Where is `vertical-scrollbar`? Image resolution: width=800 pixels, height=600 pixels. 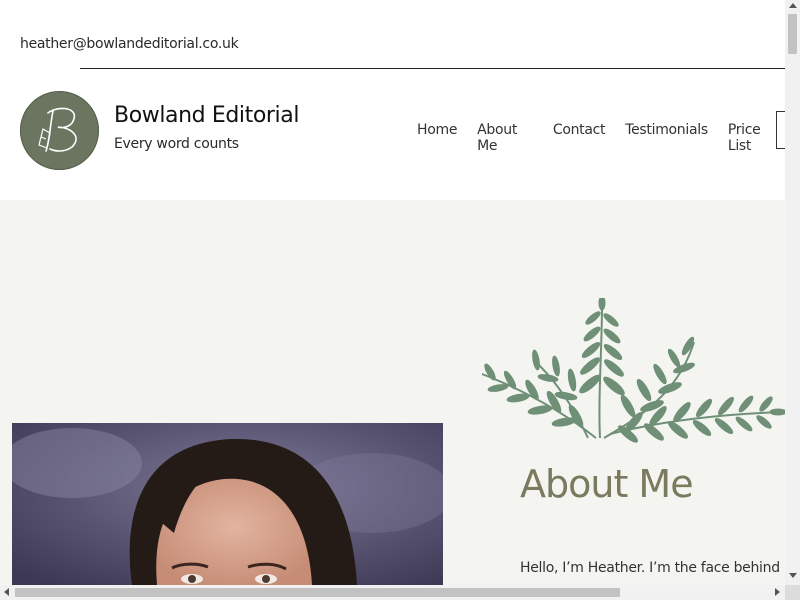
vertical-scrollbar is located at coordinates (792, 292).